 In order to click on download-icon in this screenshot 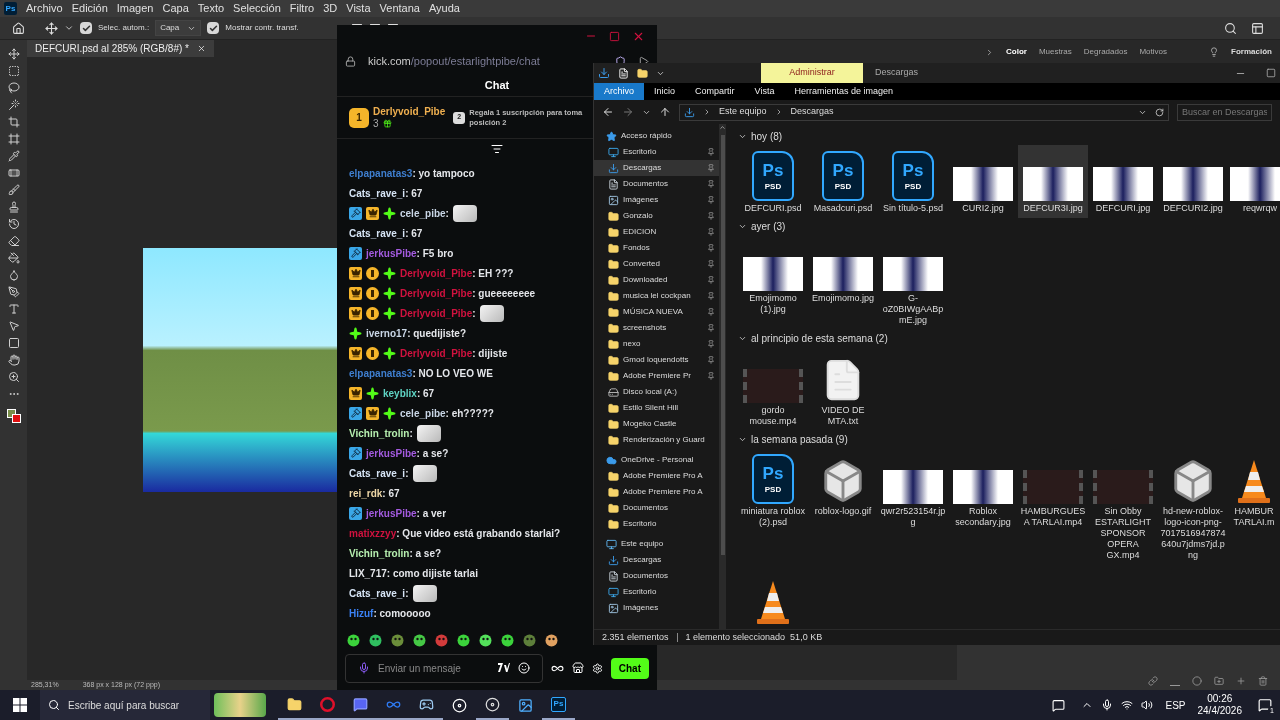, I will do `click(604, 73)`.